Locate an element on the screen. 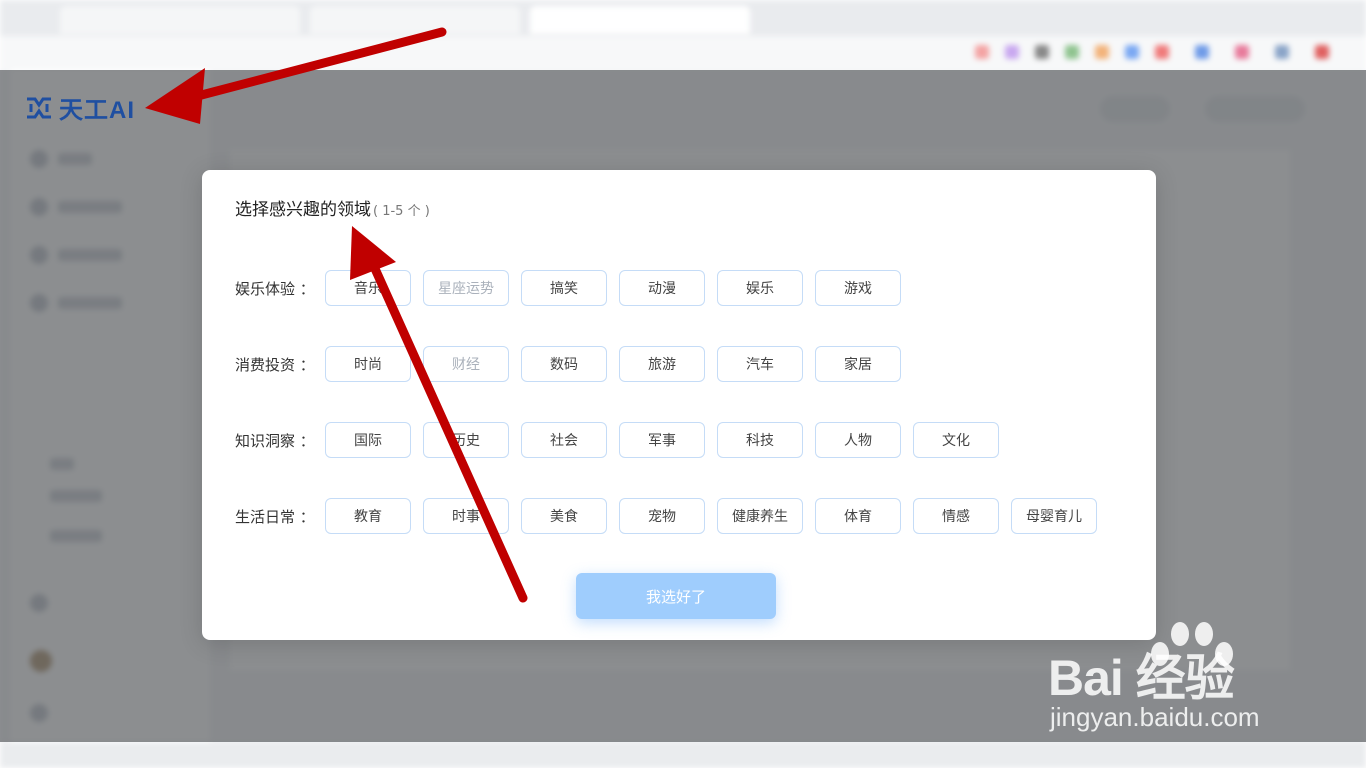 The height and width of the screenshot is (768, 1366). chip-parenting: 母婴育儿 is located at coordinates (1054, 516).